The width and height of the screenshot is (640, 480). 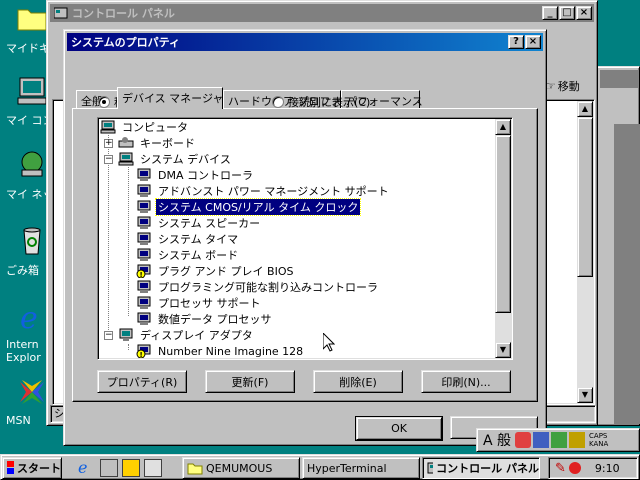 What do you see at coordinates (109, 468) in the screenshot?
I see `outlook-quicklaunch-icon` at bounding box center [109, 468].